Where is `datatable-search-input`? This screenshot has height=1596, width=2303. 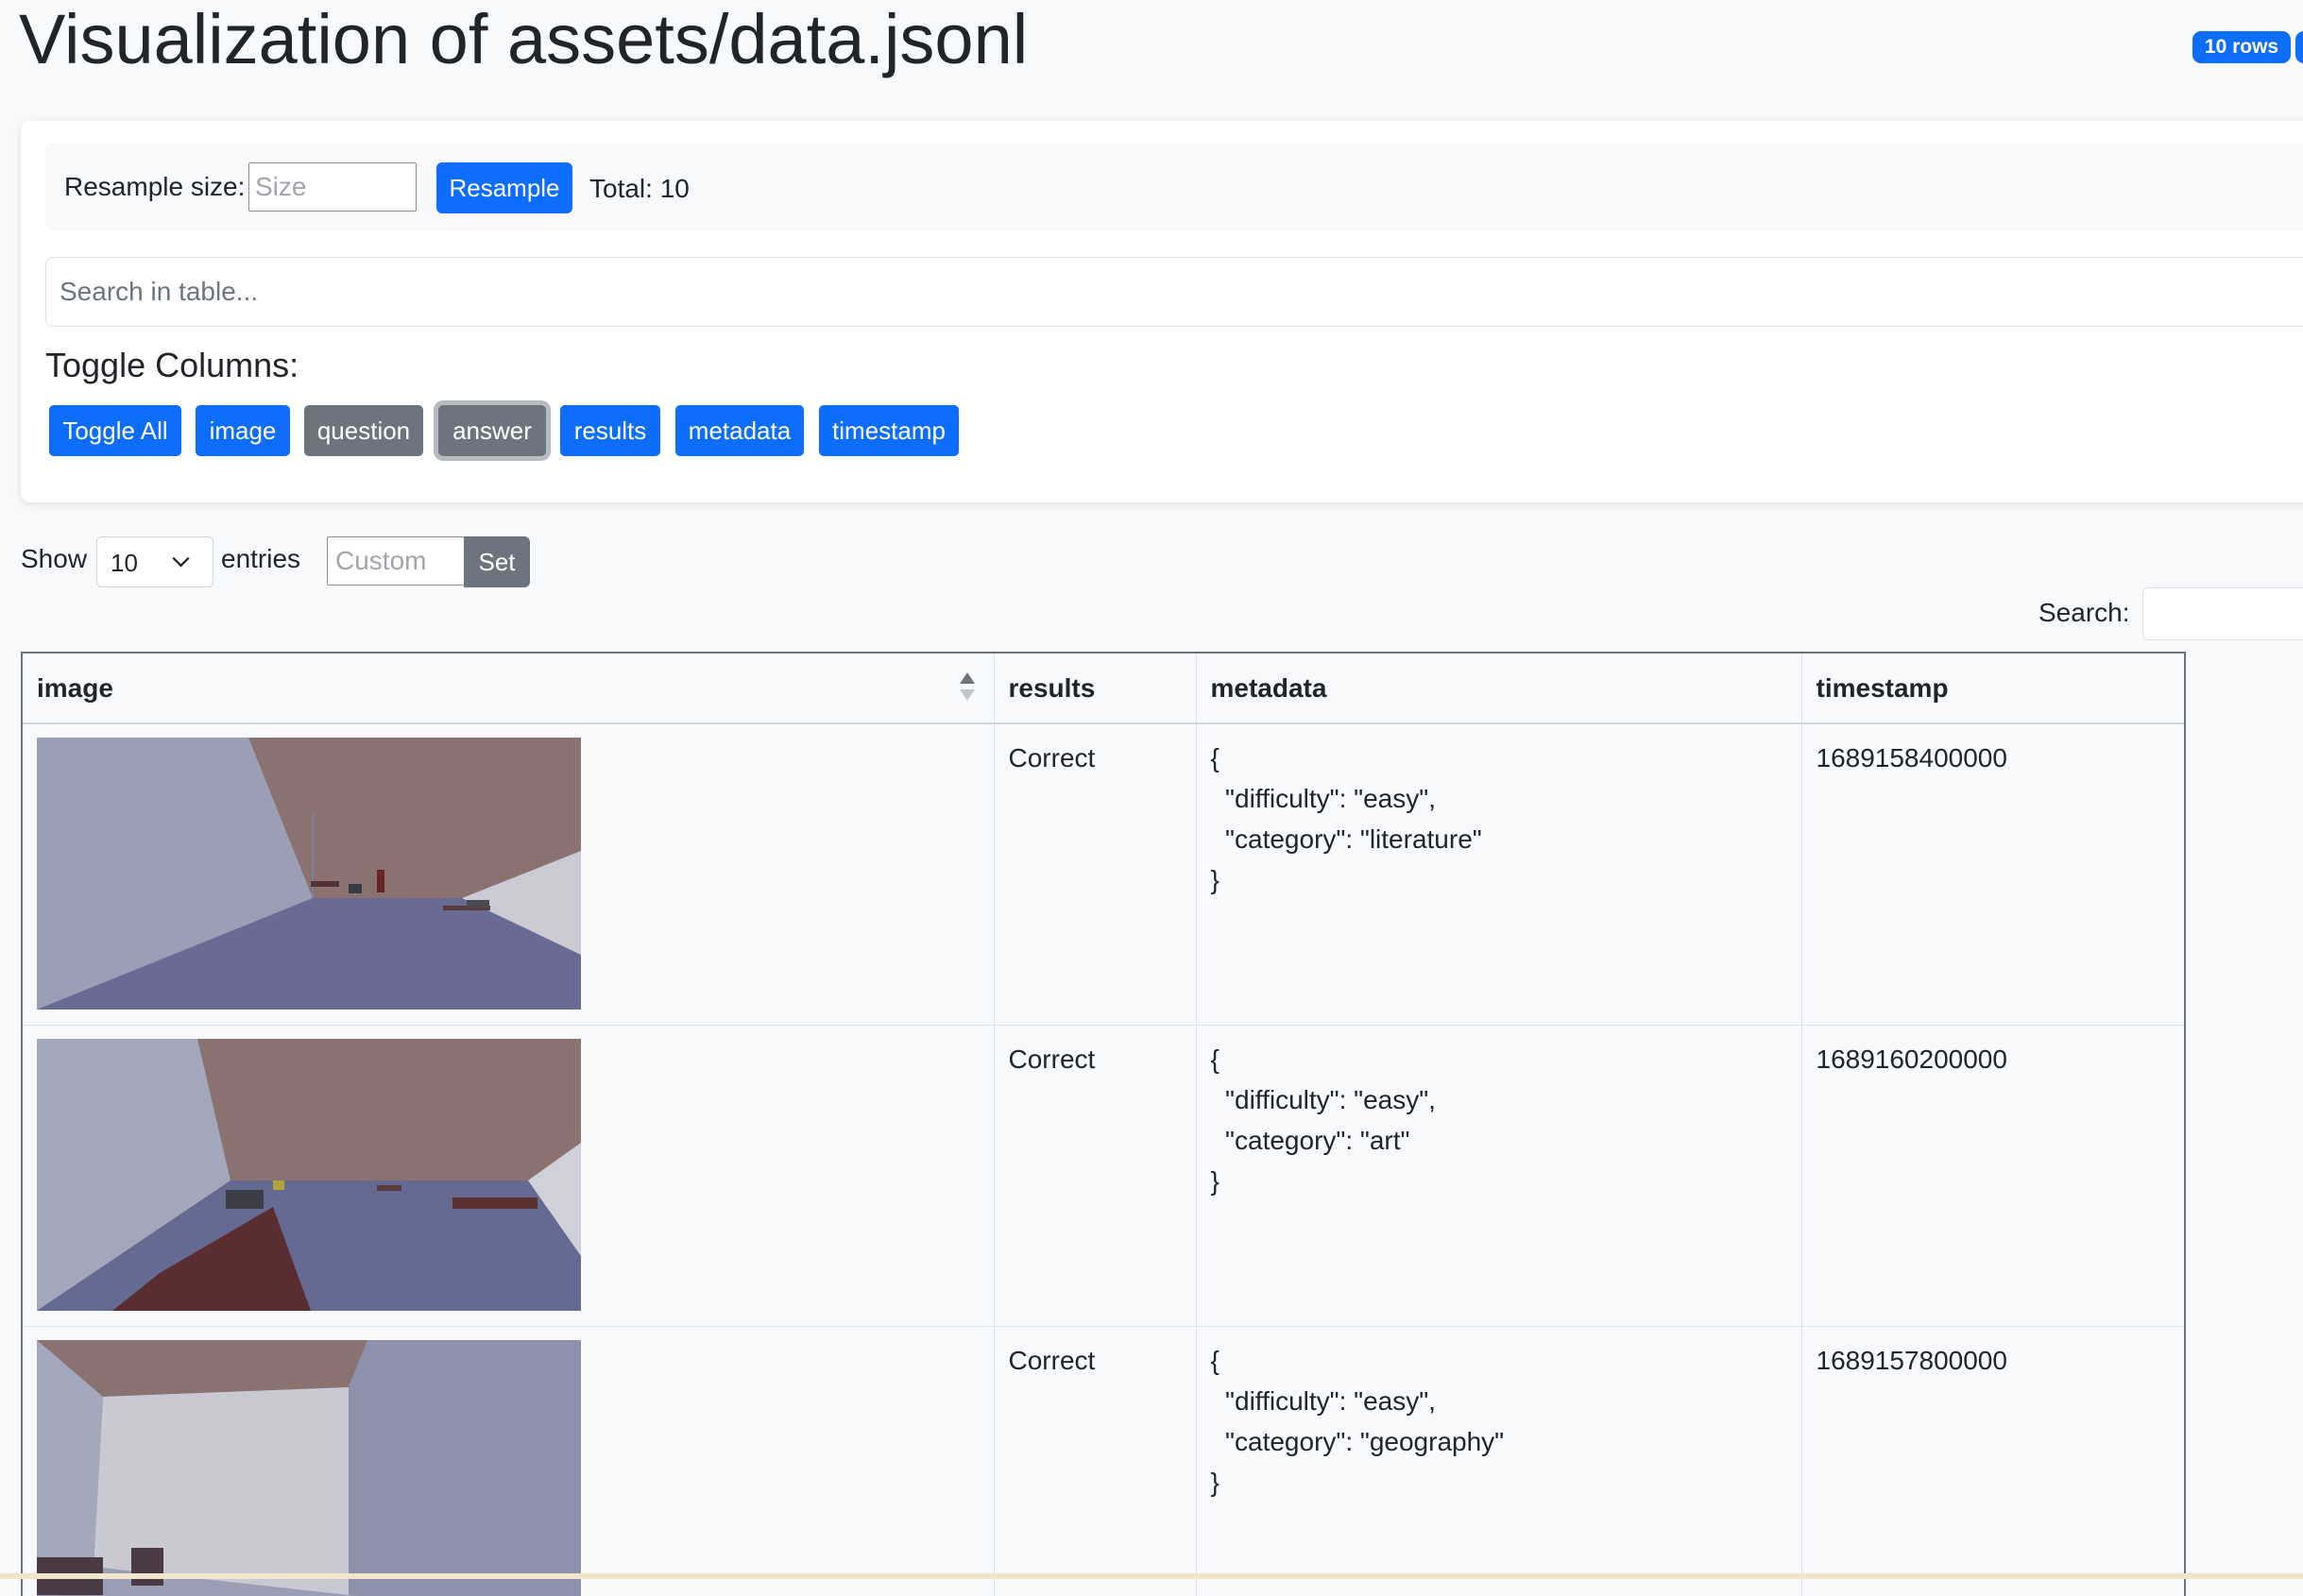 datatable-search-input is located at coordinates (2222, 613).